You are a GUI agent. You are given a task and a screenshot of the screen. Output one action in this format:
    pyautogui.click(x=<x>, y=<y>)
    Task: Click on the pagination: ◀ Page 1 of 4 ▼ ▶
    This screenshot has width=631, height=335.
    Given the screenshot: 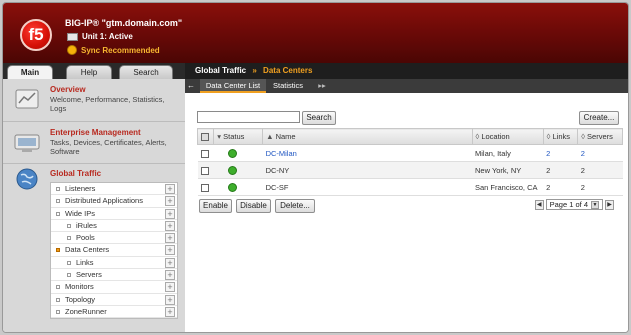 What is the action you would take?
    pyautogui.click(x=574, y=204)
    